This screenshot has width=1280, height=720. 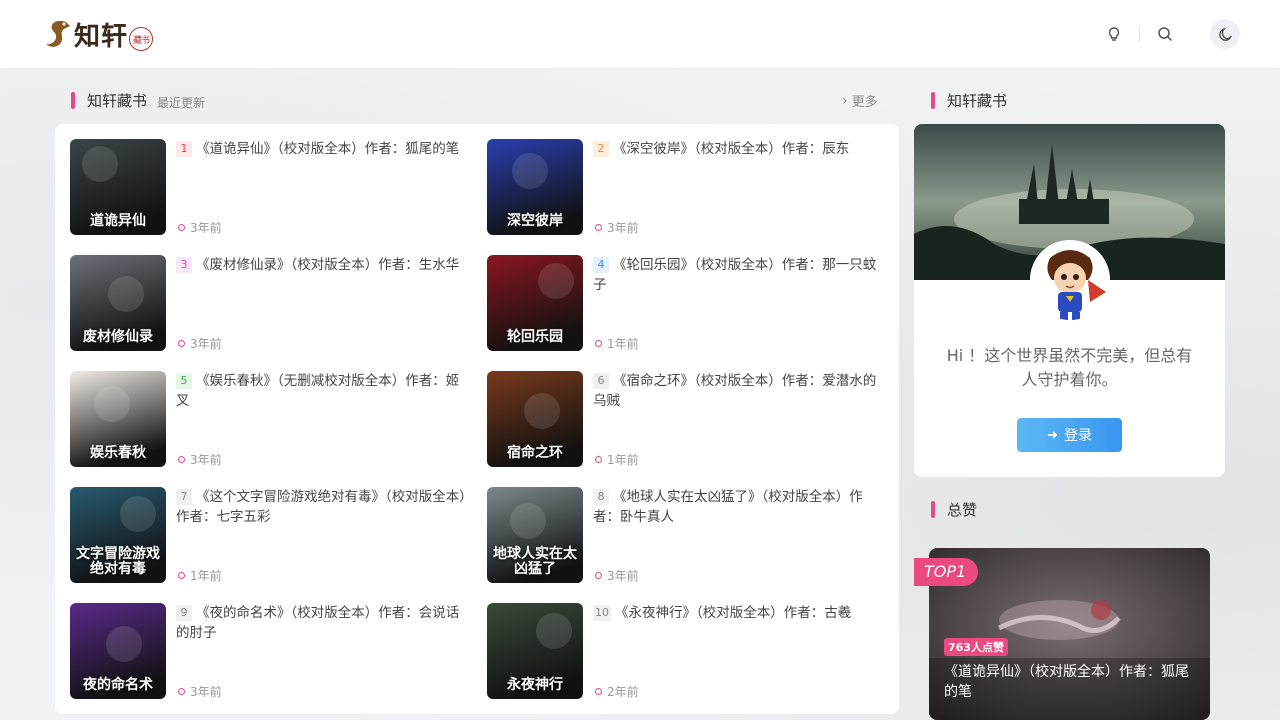 I want to click on rank-badge: 10, so click(x=602, y=613).